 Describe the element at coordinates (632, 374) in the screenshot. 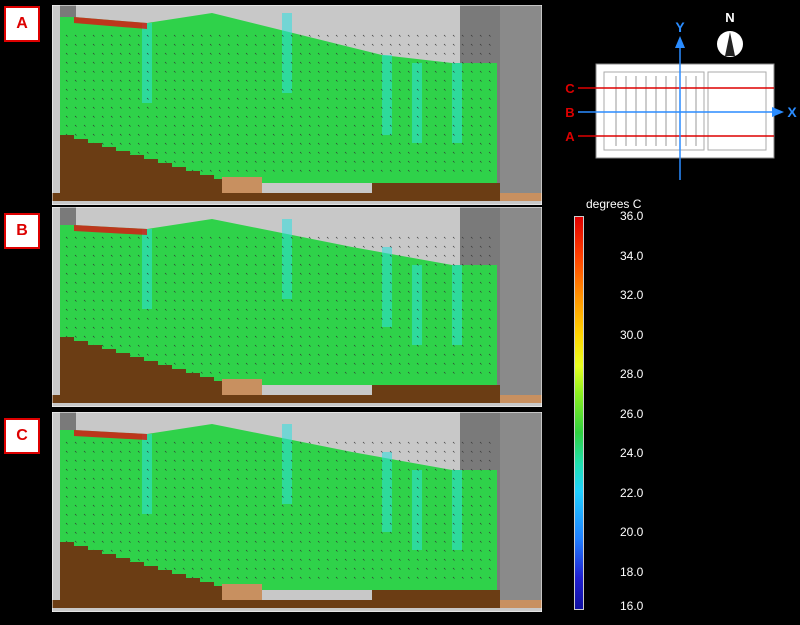

I see `colorbar-tick: 28.0` at that location.